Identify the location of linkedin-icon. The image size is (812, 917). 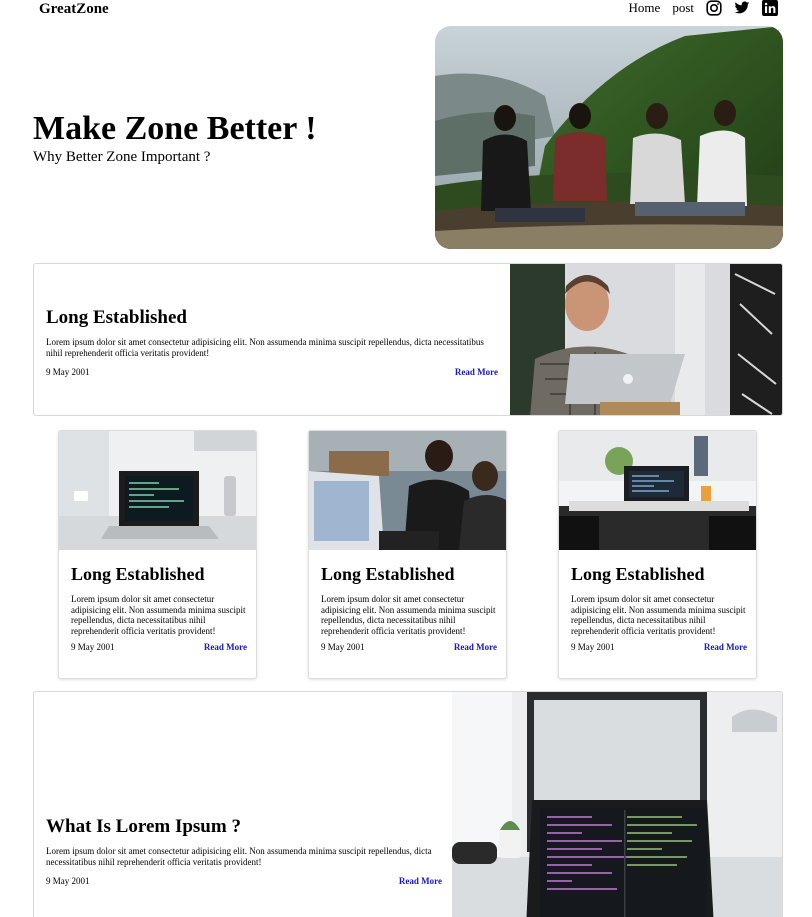
(770, 8).